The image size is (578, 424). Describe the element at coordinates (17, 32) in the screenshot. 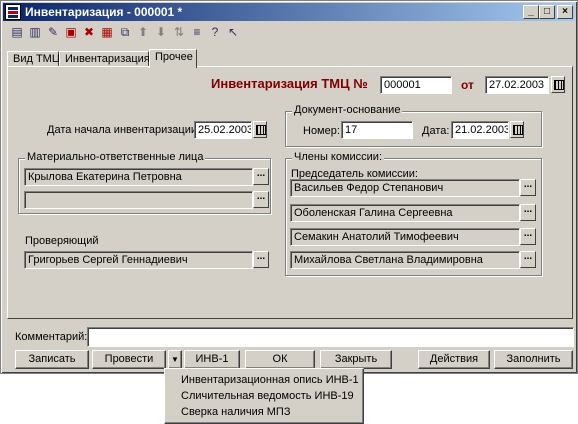

I see `view-icon: ▤` at that location.